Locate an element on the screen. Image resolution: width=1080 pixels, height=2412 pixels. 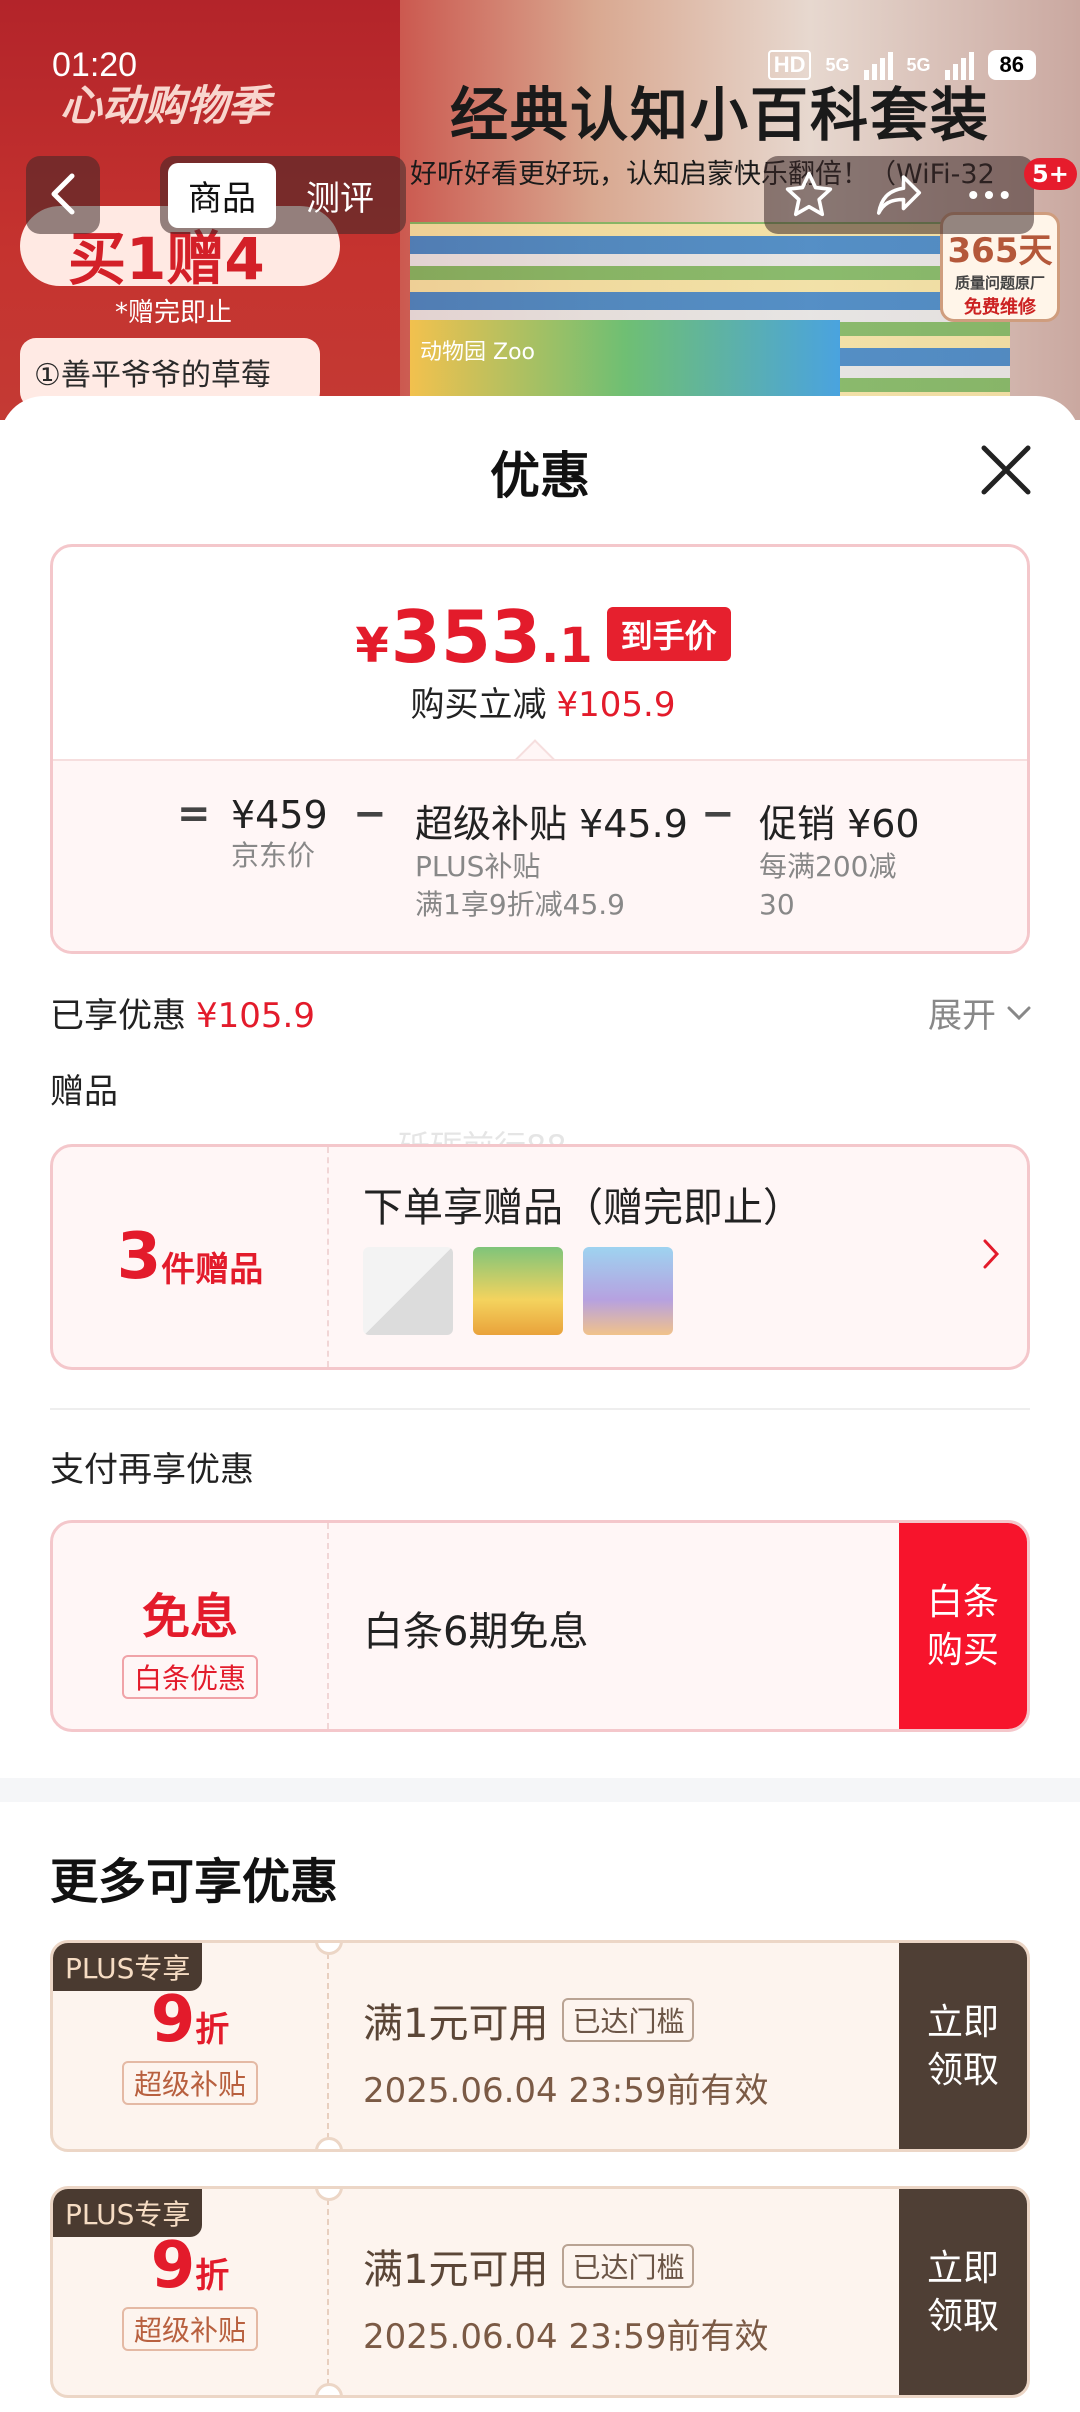
gift-thumbnails is located at coordinates (518, 1291).